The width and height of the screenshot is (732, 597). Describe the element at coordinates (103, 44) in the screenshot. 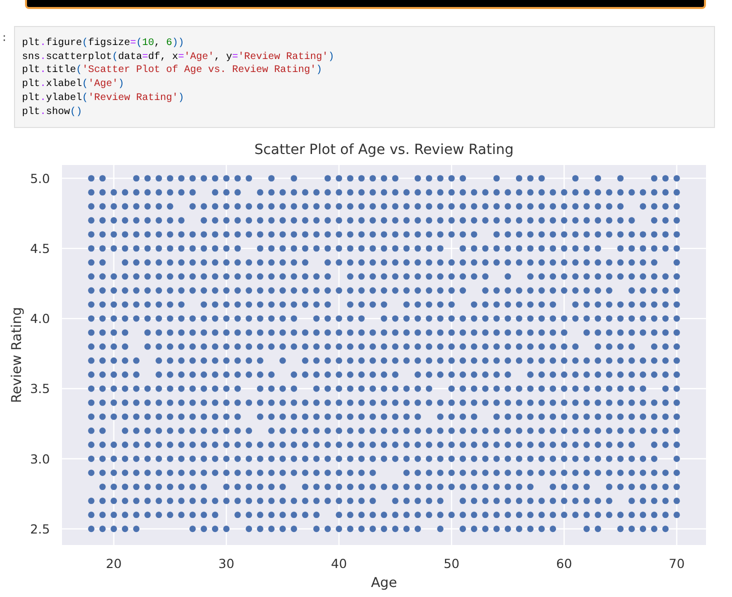

I see `code-line: plt.figure(figsize=(10, 6))` at that location.